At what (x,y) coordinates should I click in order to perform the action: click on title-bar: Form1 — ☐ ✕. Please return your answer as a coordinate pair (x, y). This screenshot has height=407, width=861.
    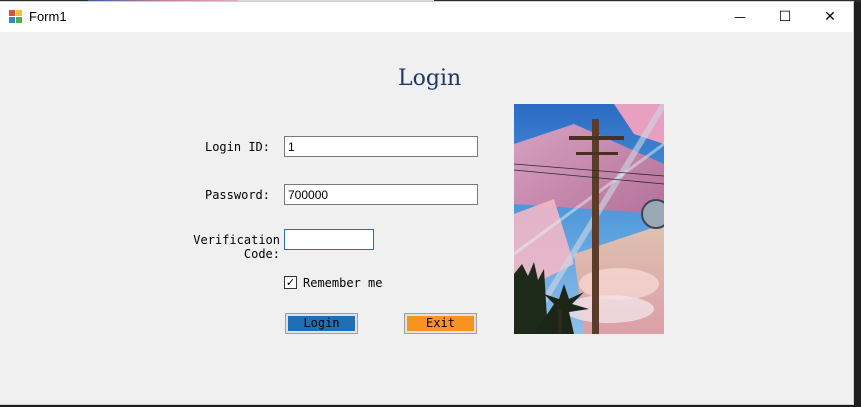
    Looking at the image, I should click on (426, 17).